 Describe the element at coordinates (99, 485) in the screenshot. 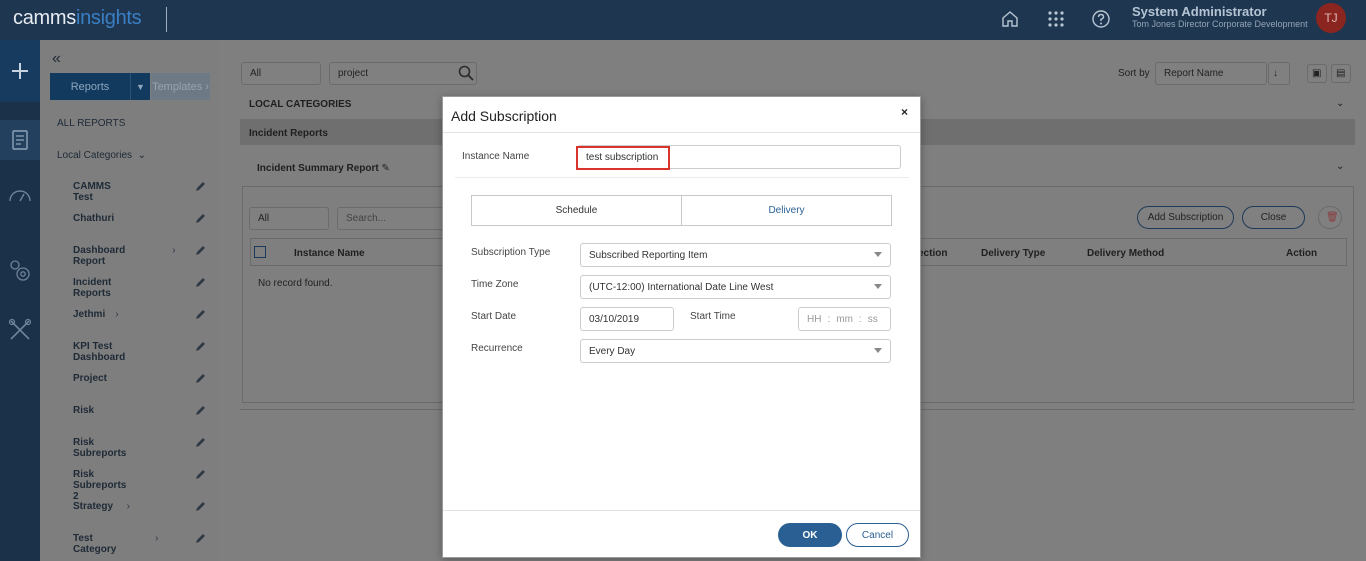

I see `sidebar-item-label: Risk Subreports 2` at that location.